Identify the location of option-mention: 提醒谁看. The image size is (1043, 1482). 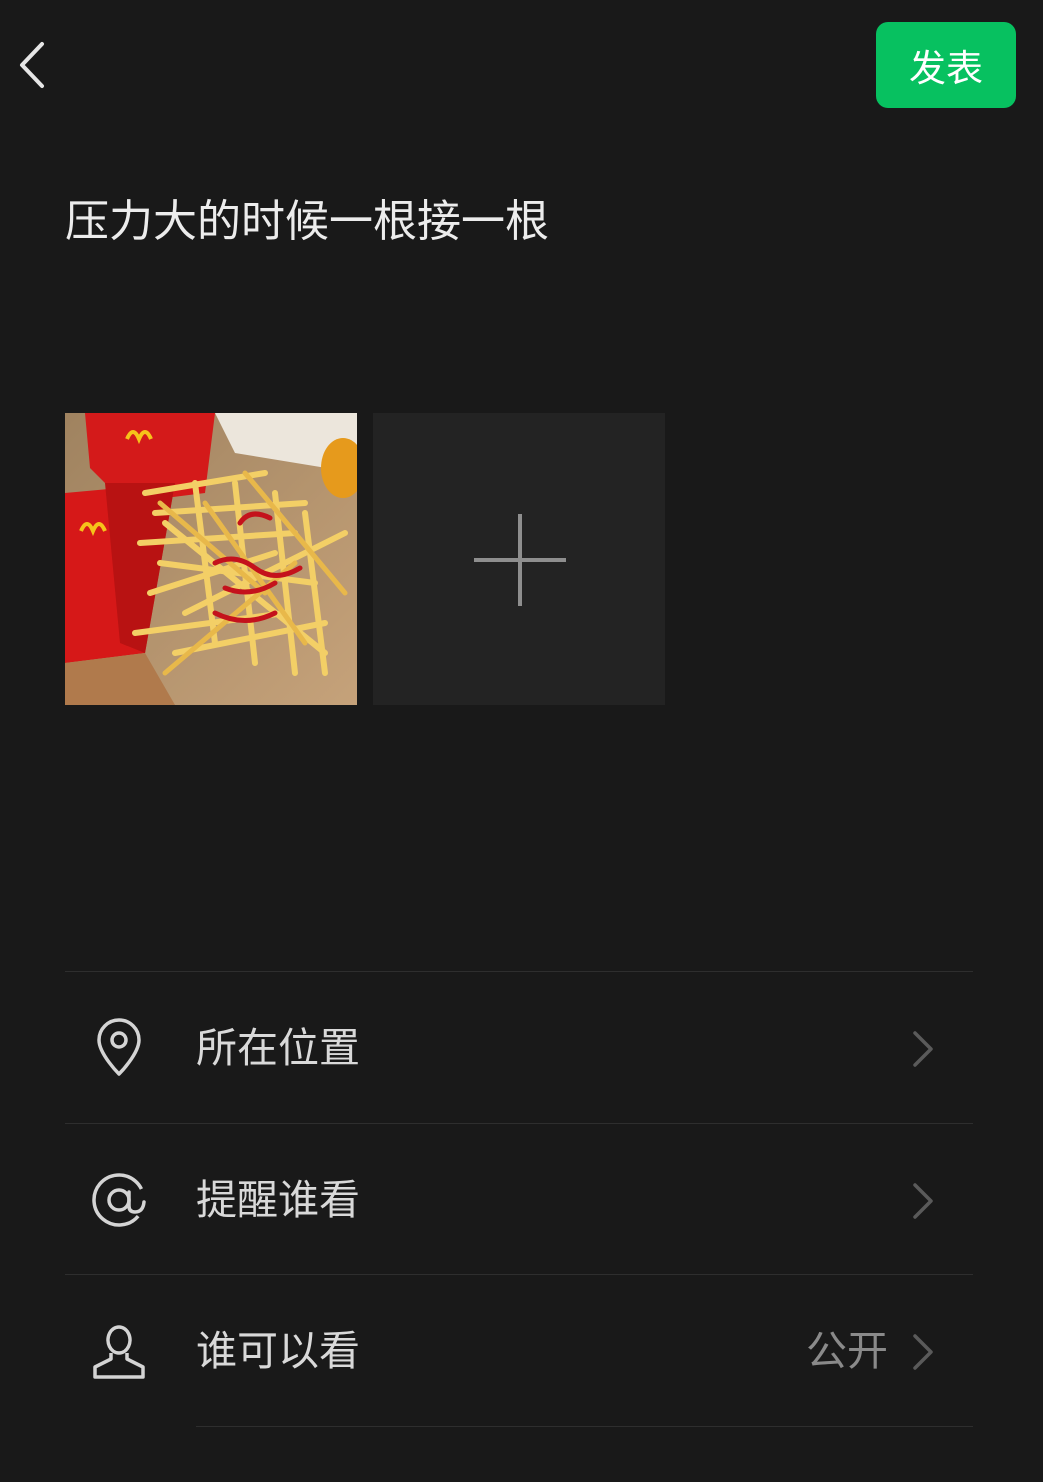
(519, 1199).